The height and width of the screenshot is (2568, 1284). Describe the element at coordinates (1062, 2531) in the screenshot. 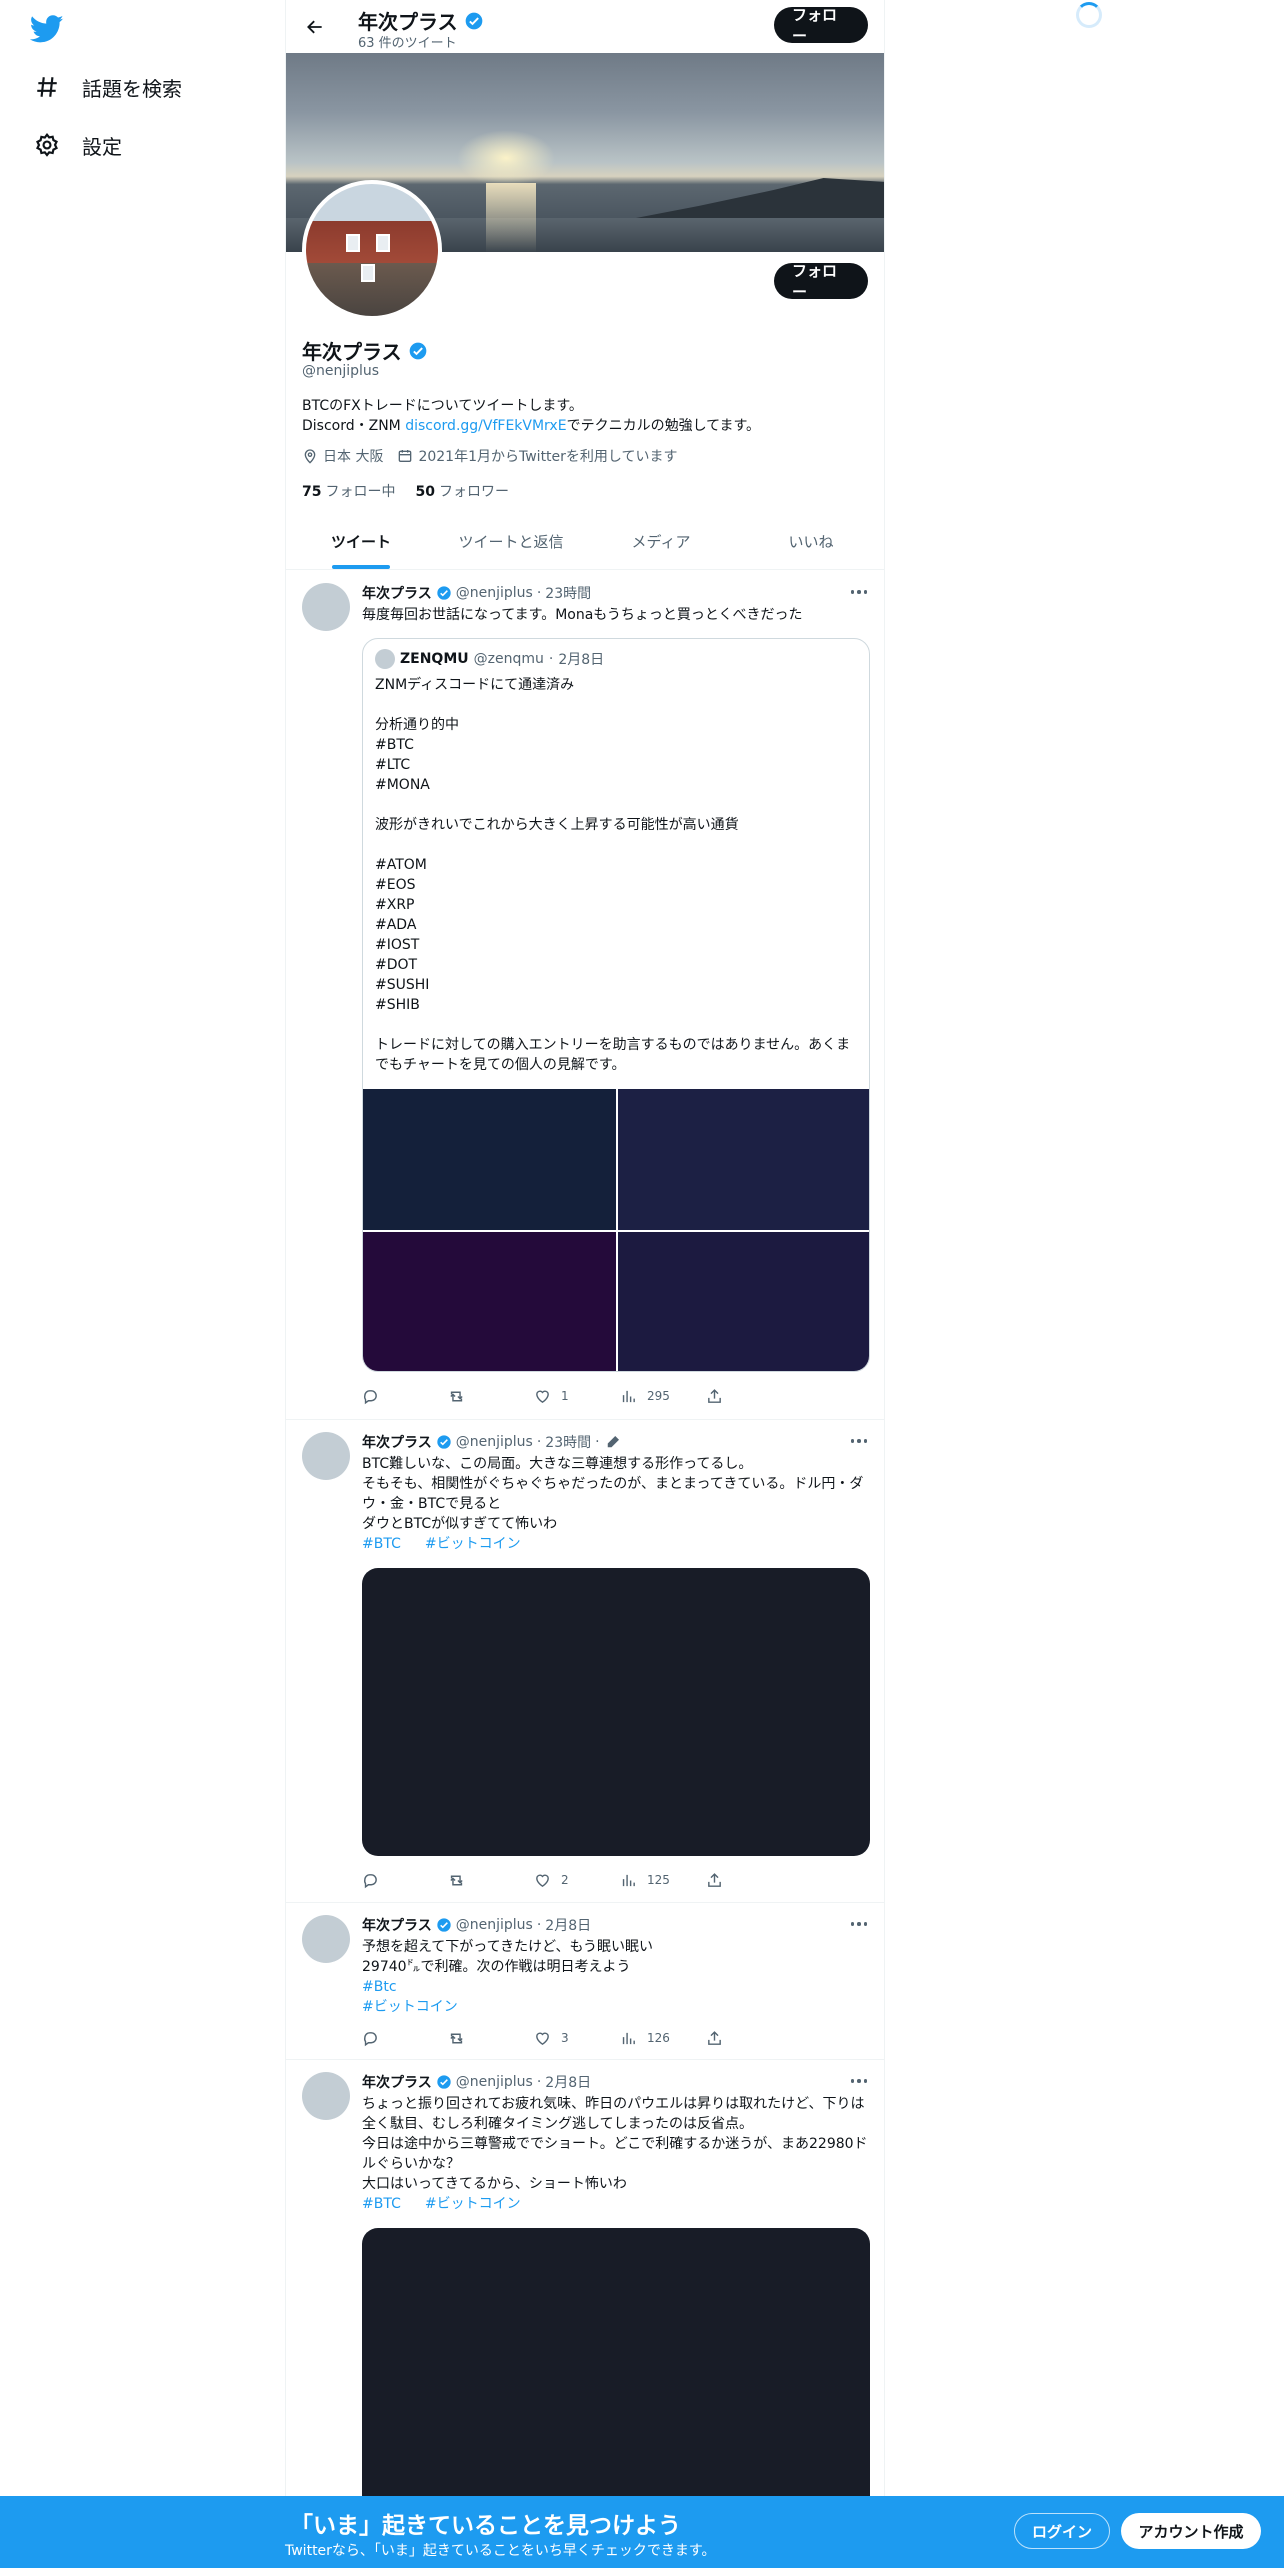

I see `login-button: ログイン` at that location.